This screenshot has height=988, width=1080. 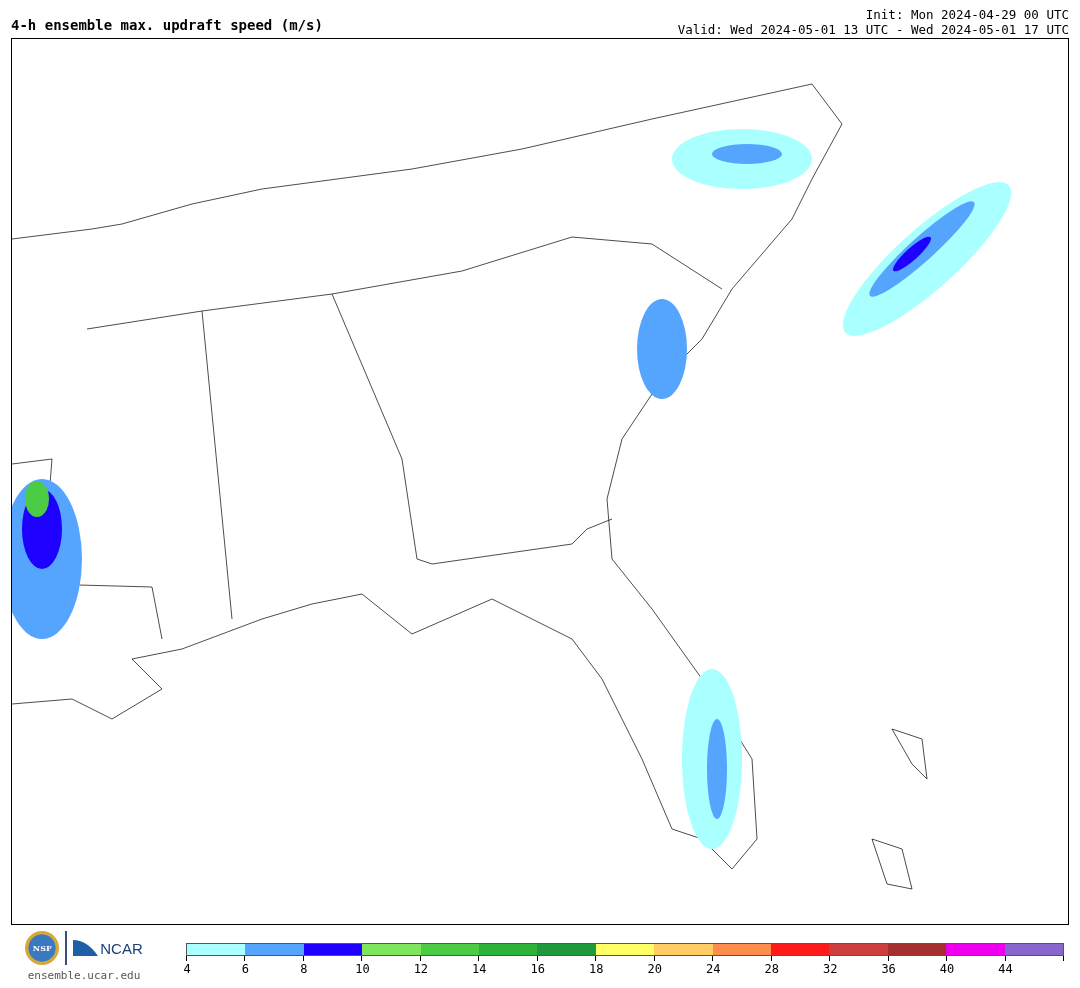 What do you see at coordinates (654, 969) in the screenshot?
I see `tick-label: 20` at bounding box center [654, 969].